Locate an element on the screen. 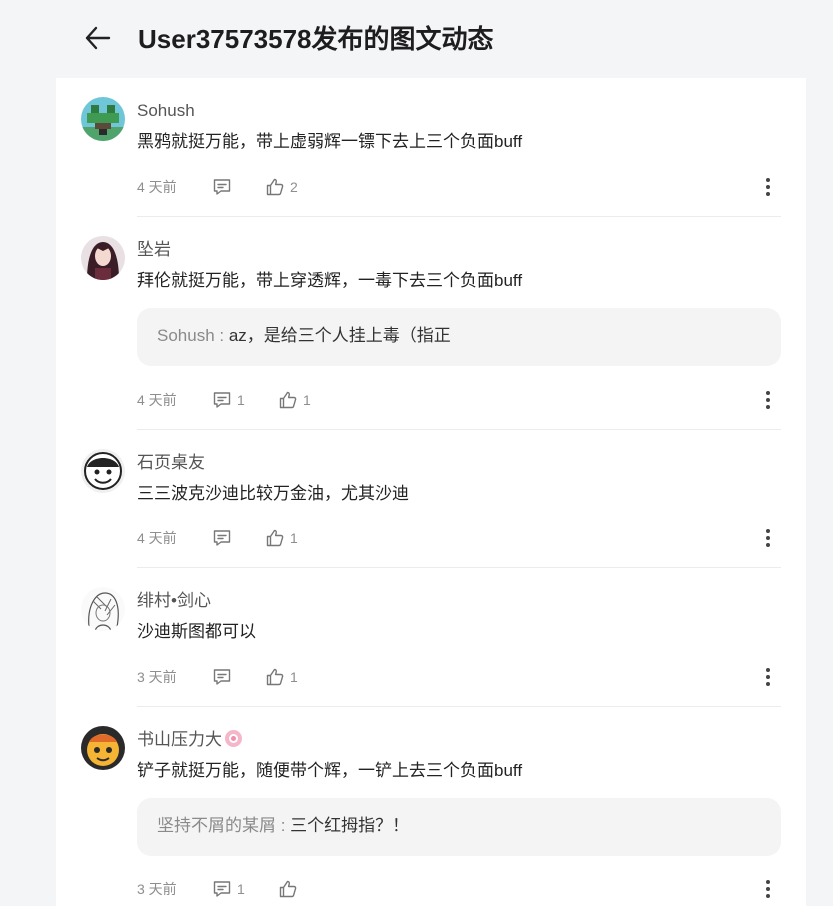  comment-text: 黑鸦就挺万能，带上虚弱辉一镖下去上三个负面buff is located at coordinates (330, 141).